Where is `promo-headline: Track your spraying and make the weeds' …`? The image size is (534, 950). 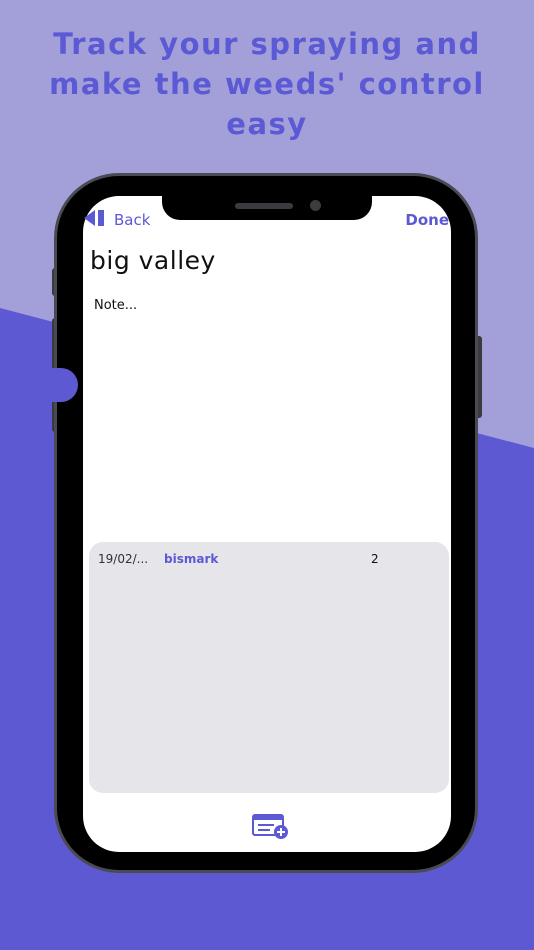 promo-headline: Track your spraying and make the weeds' … is located at coordinates (267, 84).